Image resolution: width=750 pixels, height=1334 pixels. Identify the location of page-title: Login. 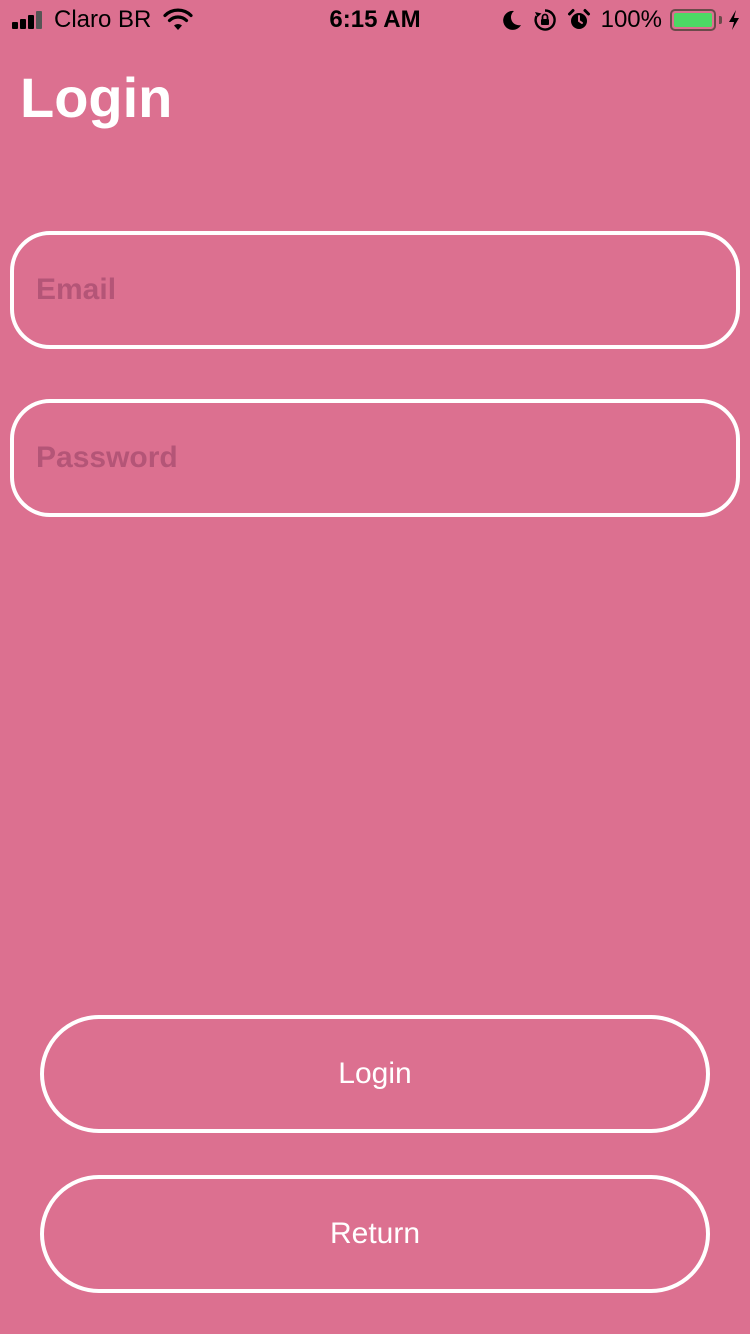
(96, 97).